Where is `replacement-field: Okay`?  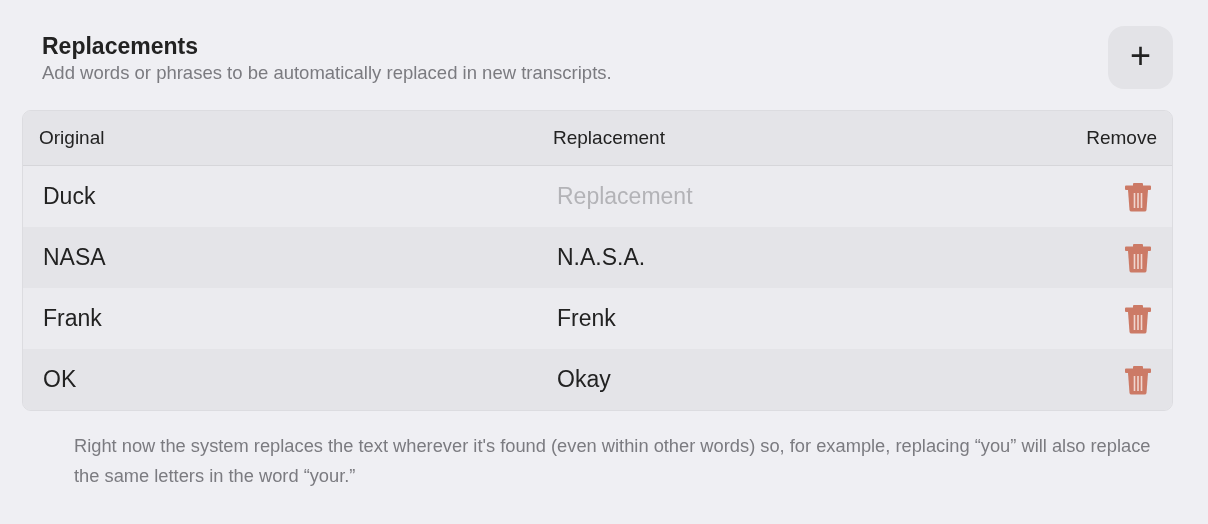
replacement-field: Okay is located at coordinates (707, 379).